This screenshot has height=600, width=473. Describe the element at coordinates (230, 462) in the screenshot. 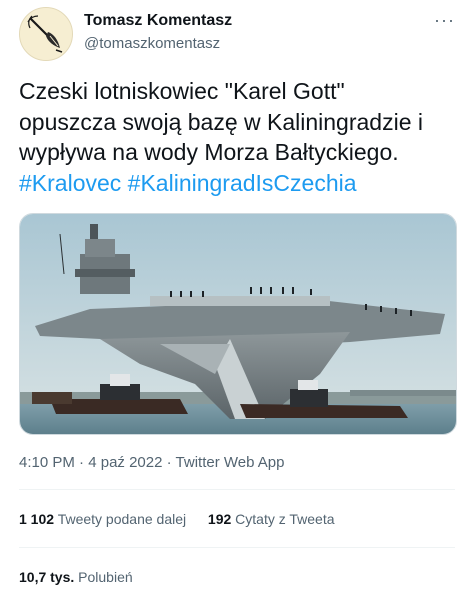

I see `tweet-source-app: Twitter Web App` at that location.